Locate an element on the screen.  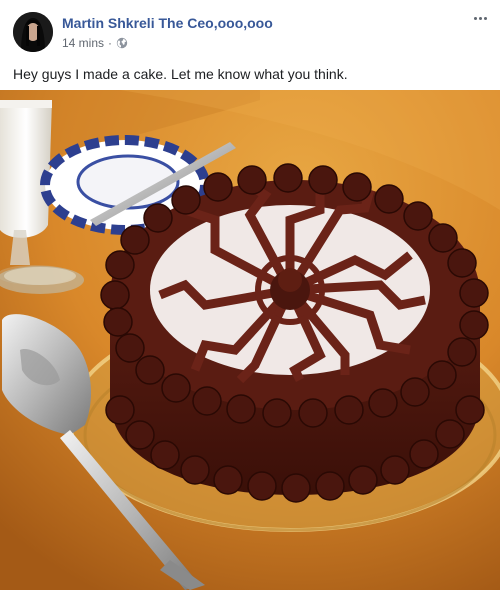
post-timestamp: 14 mins is located at coordinates (83, 43).